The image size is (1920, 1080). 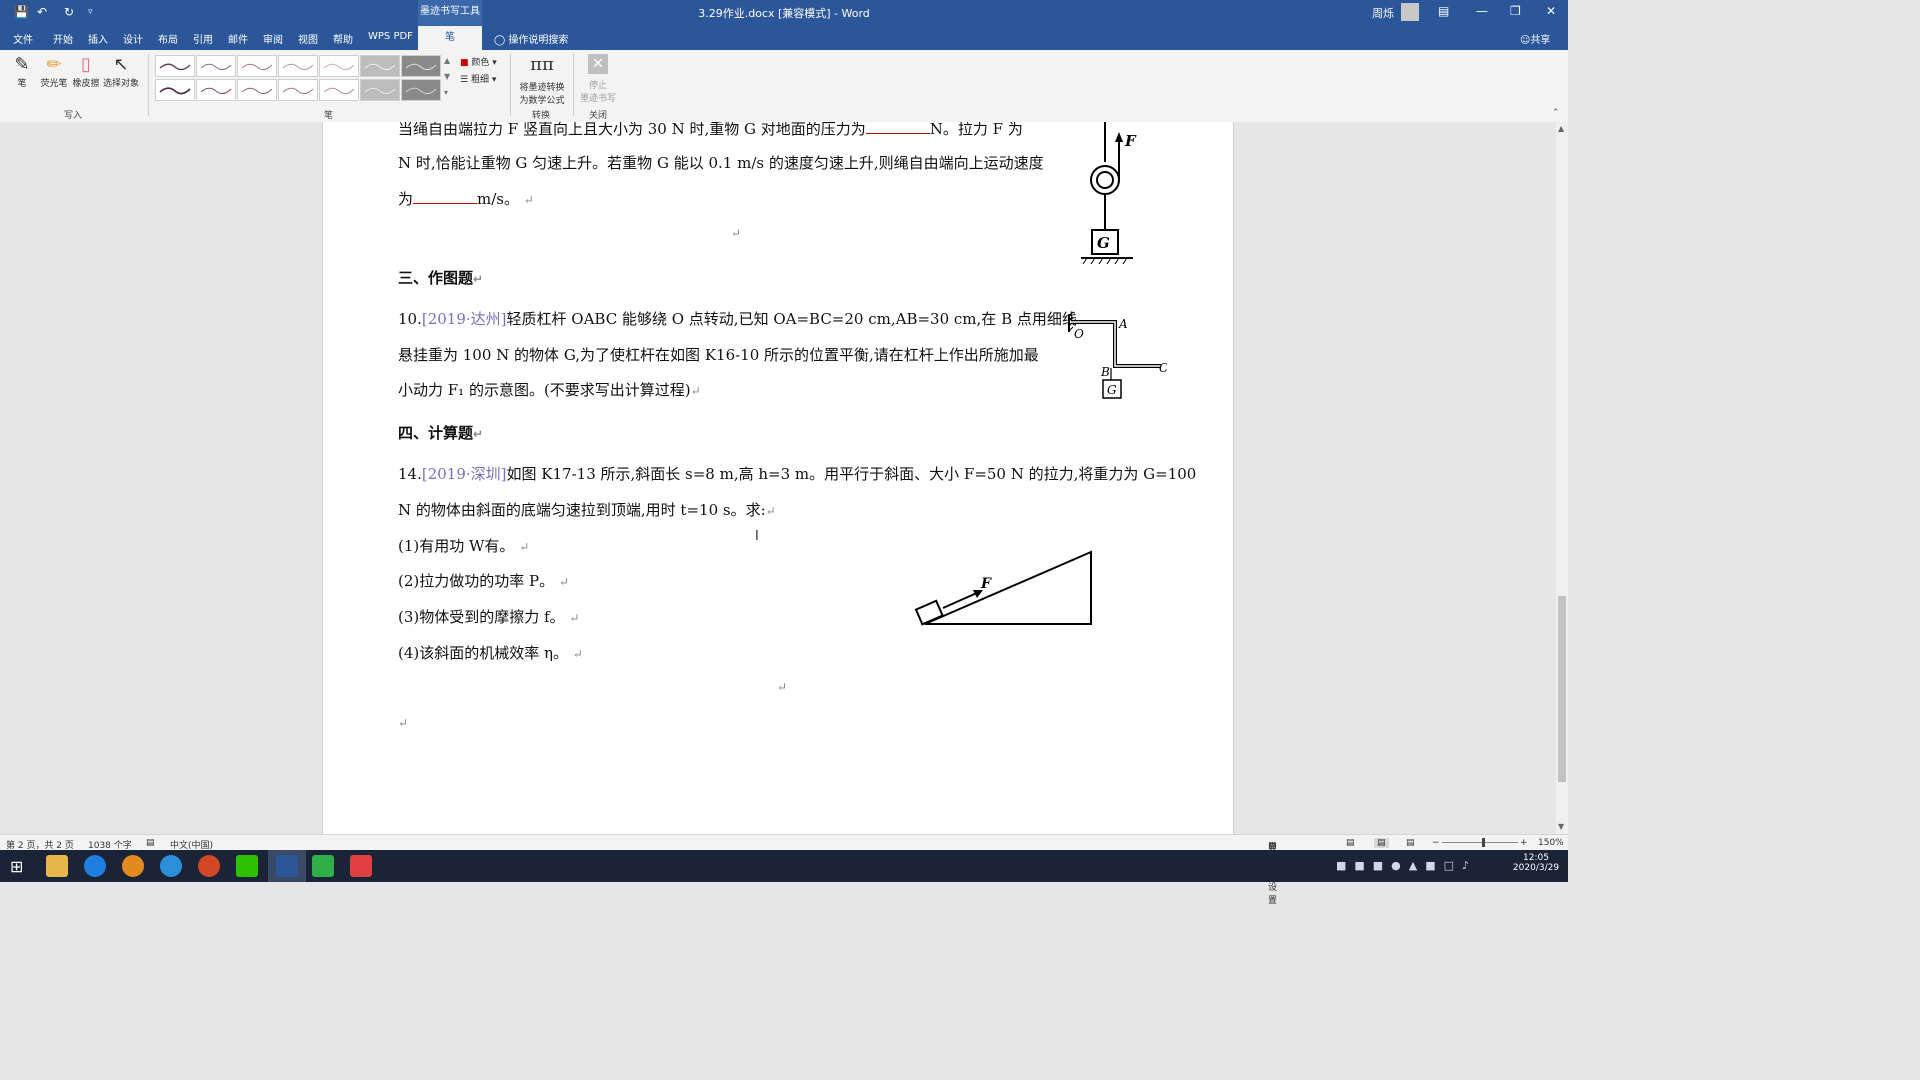 What do you see at coordinates (1536, 863) in the screenshot?
I see `system-clock: 12:05 2020/3/29` at bounding box center [1536, 863].